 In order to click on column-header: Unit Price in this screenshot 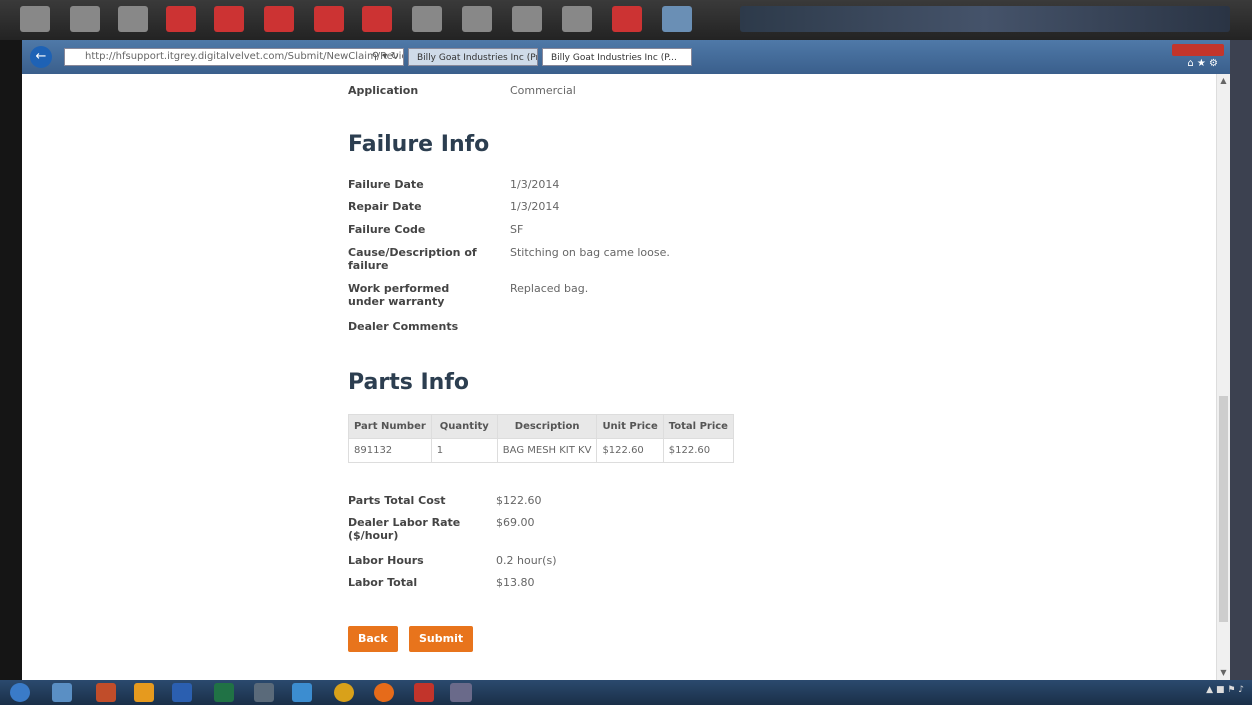, I will do `click(630, 426)`.